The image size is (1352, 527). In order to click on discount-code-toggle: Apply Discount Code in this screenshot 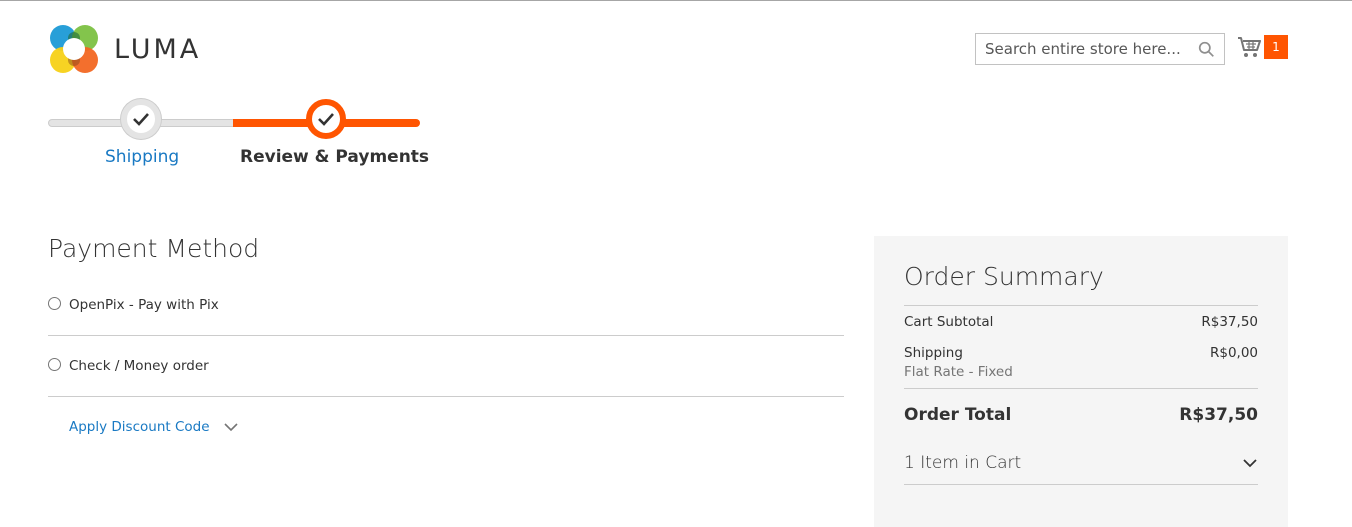, I will do `click(446, 427)`.